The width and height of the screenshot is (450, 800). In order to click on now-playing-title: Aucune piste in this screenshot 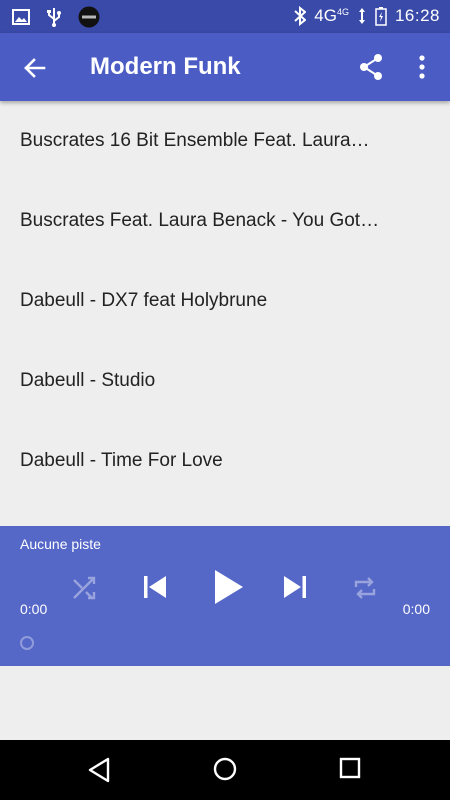, I will do `click(60, 544)`.